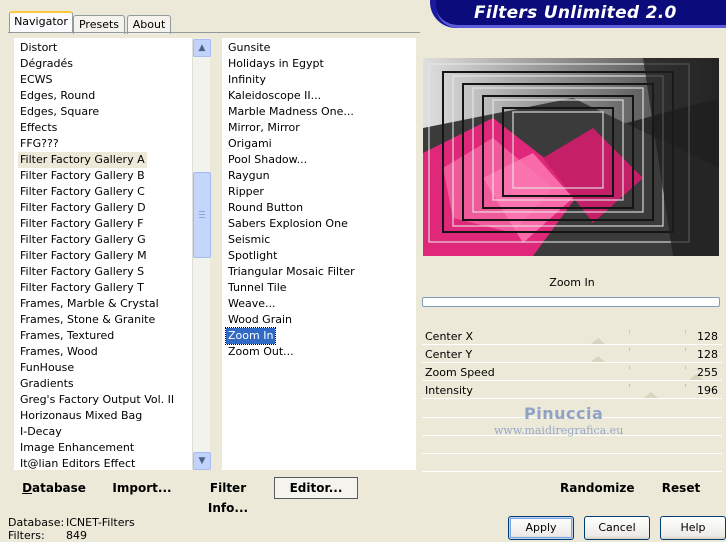  Describe the element at coordinates (681, 488) in the screenshot. I see `reset-button: Reset` at that location.